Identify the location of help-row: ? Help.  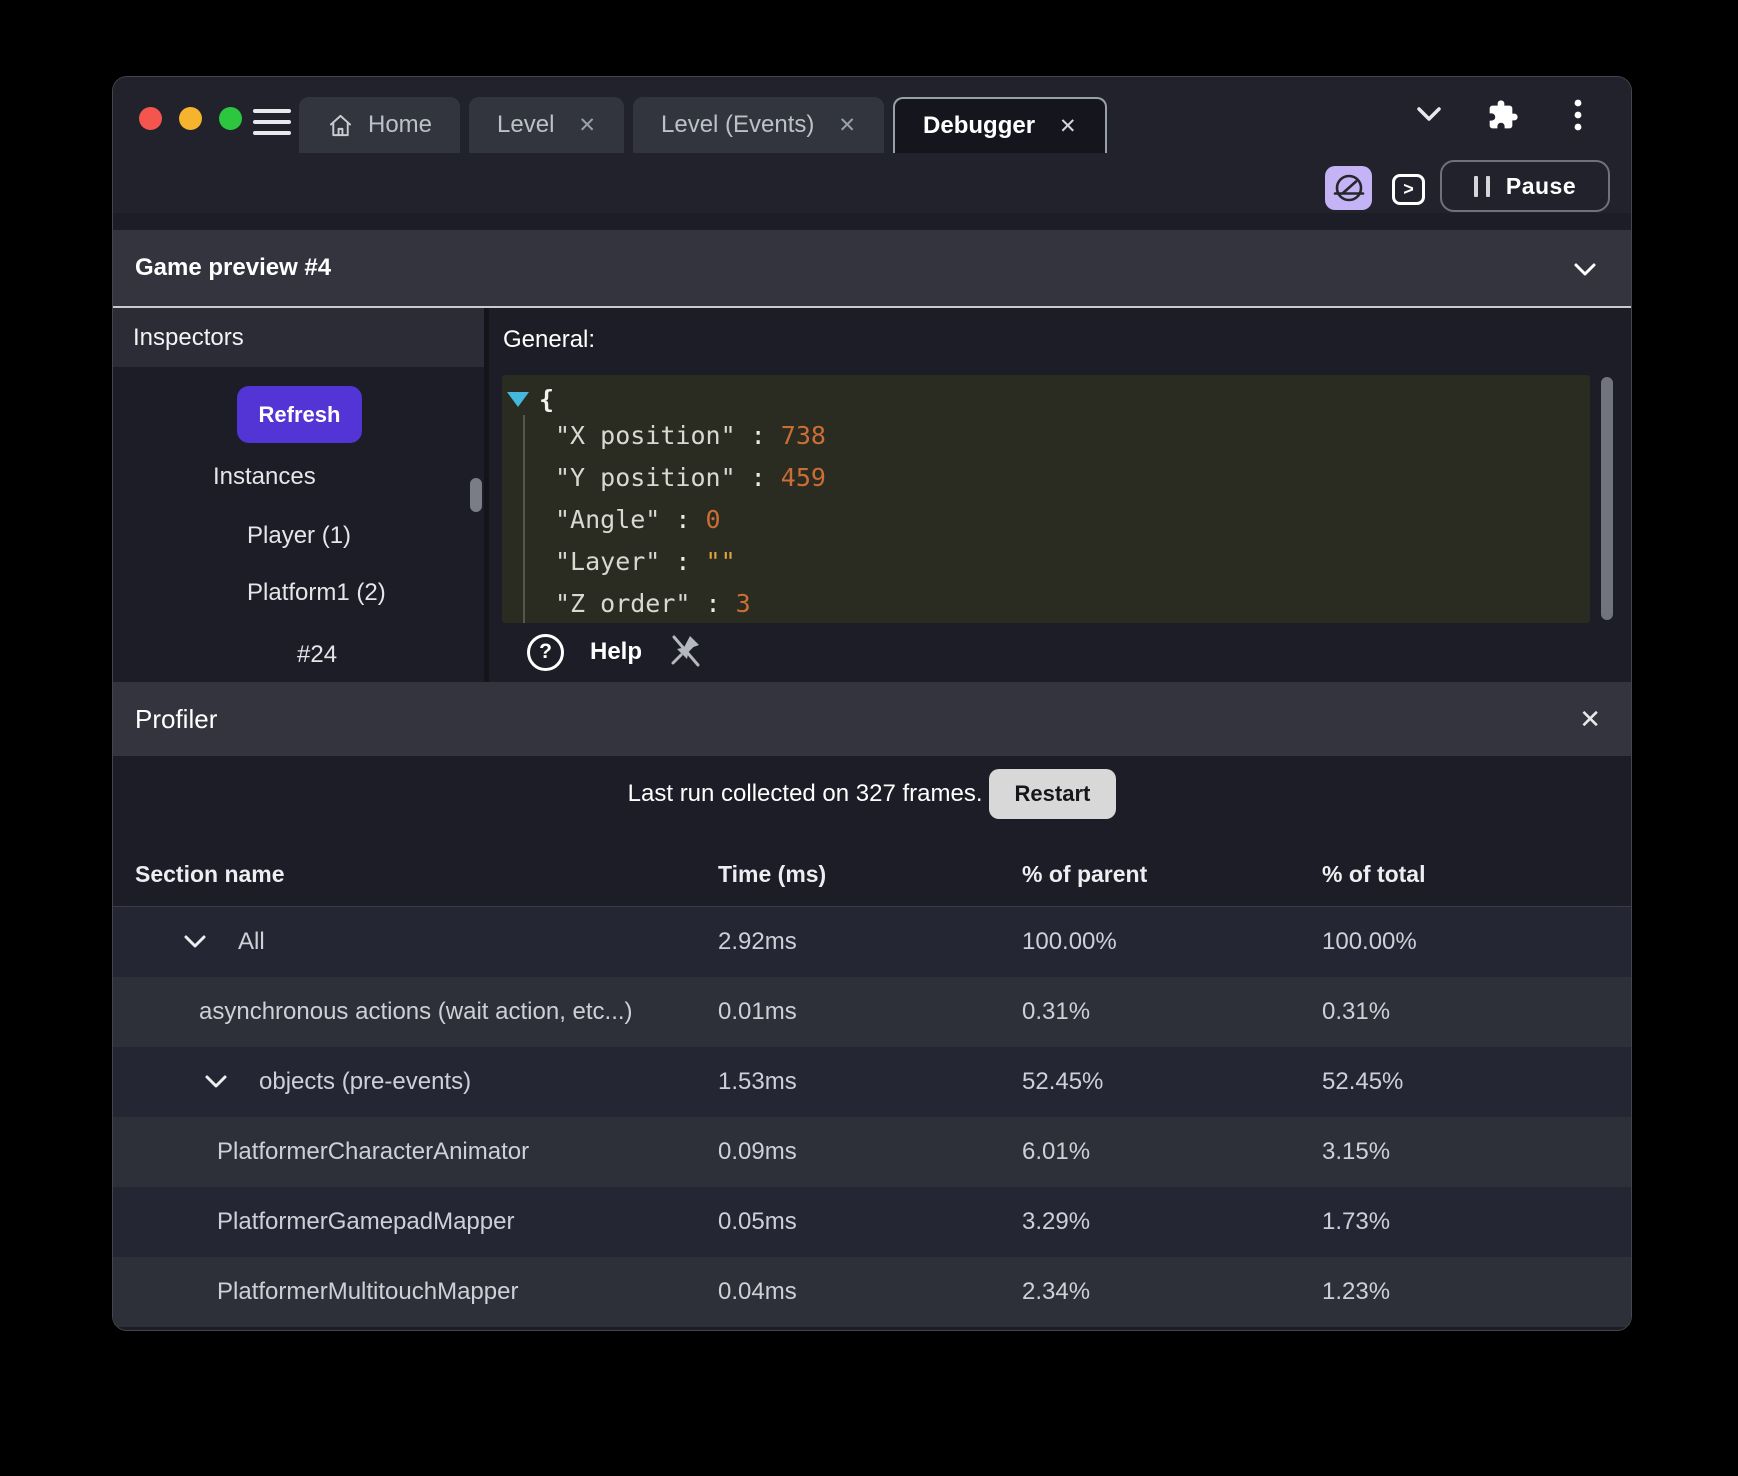
(615, 652).